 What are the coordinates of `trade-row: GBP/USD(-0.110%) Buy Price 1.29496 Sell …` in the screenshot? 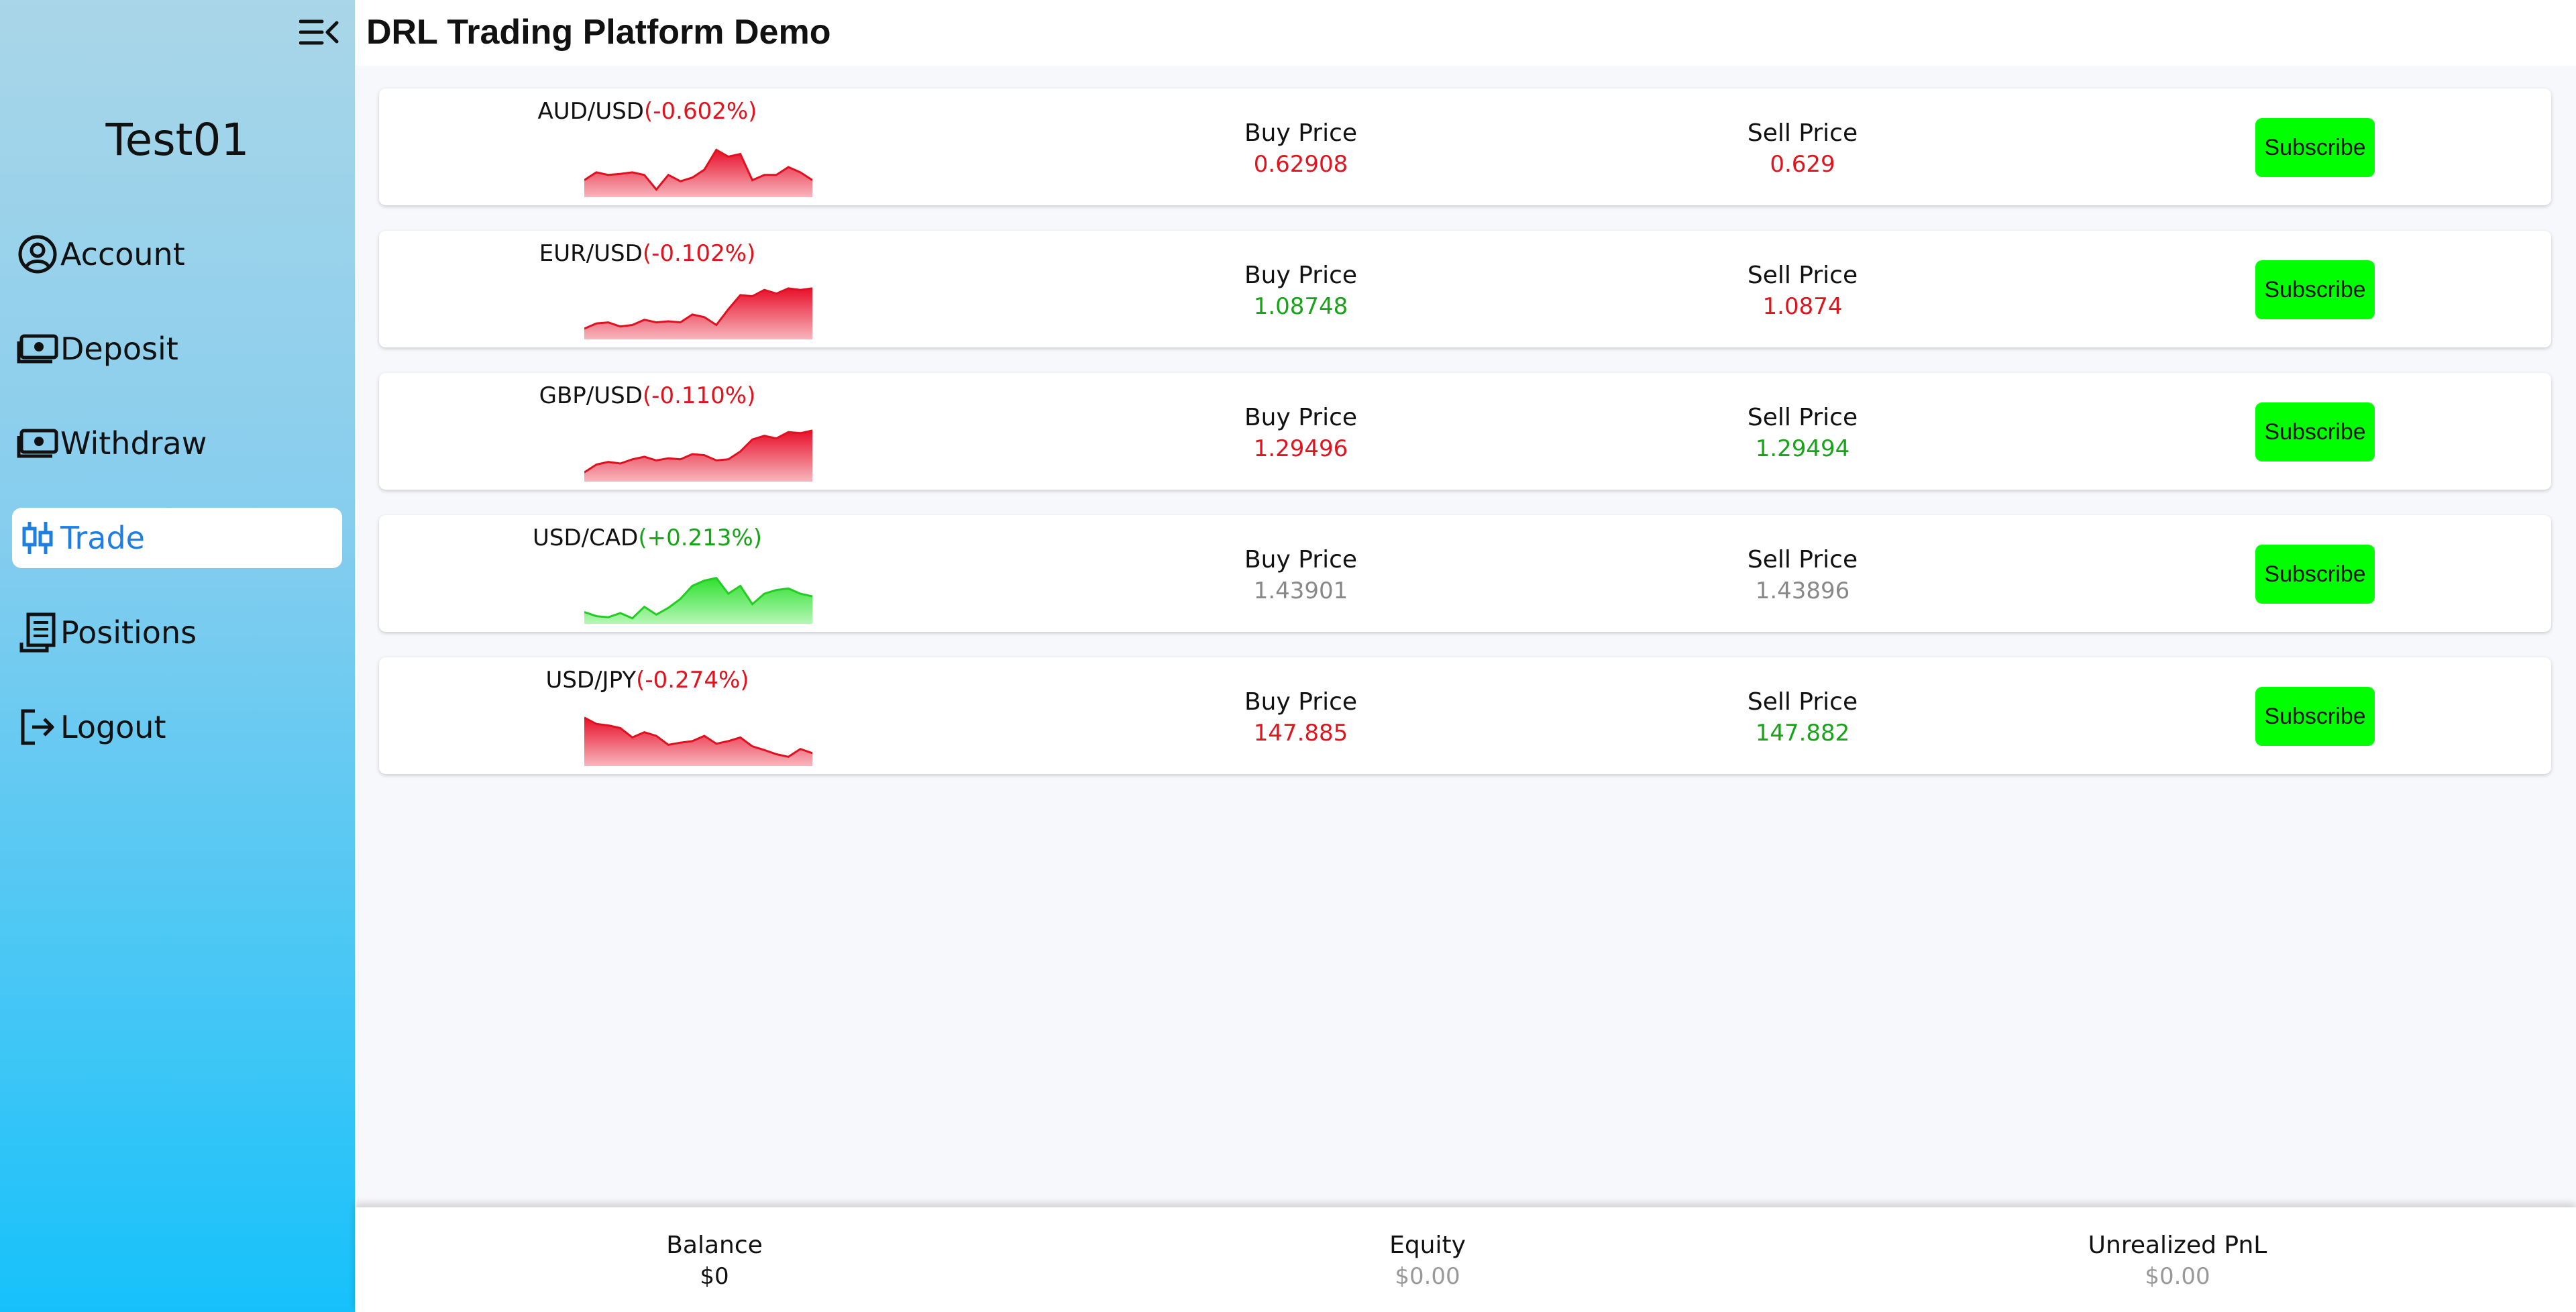 It's located at (1465, 431).